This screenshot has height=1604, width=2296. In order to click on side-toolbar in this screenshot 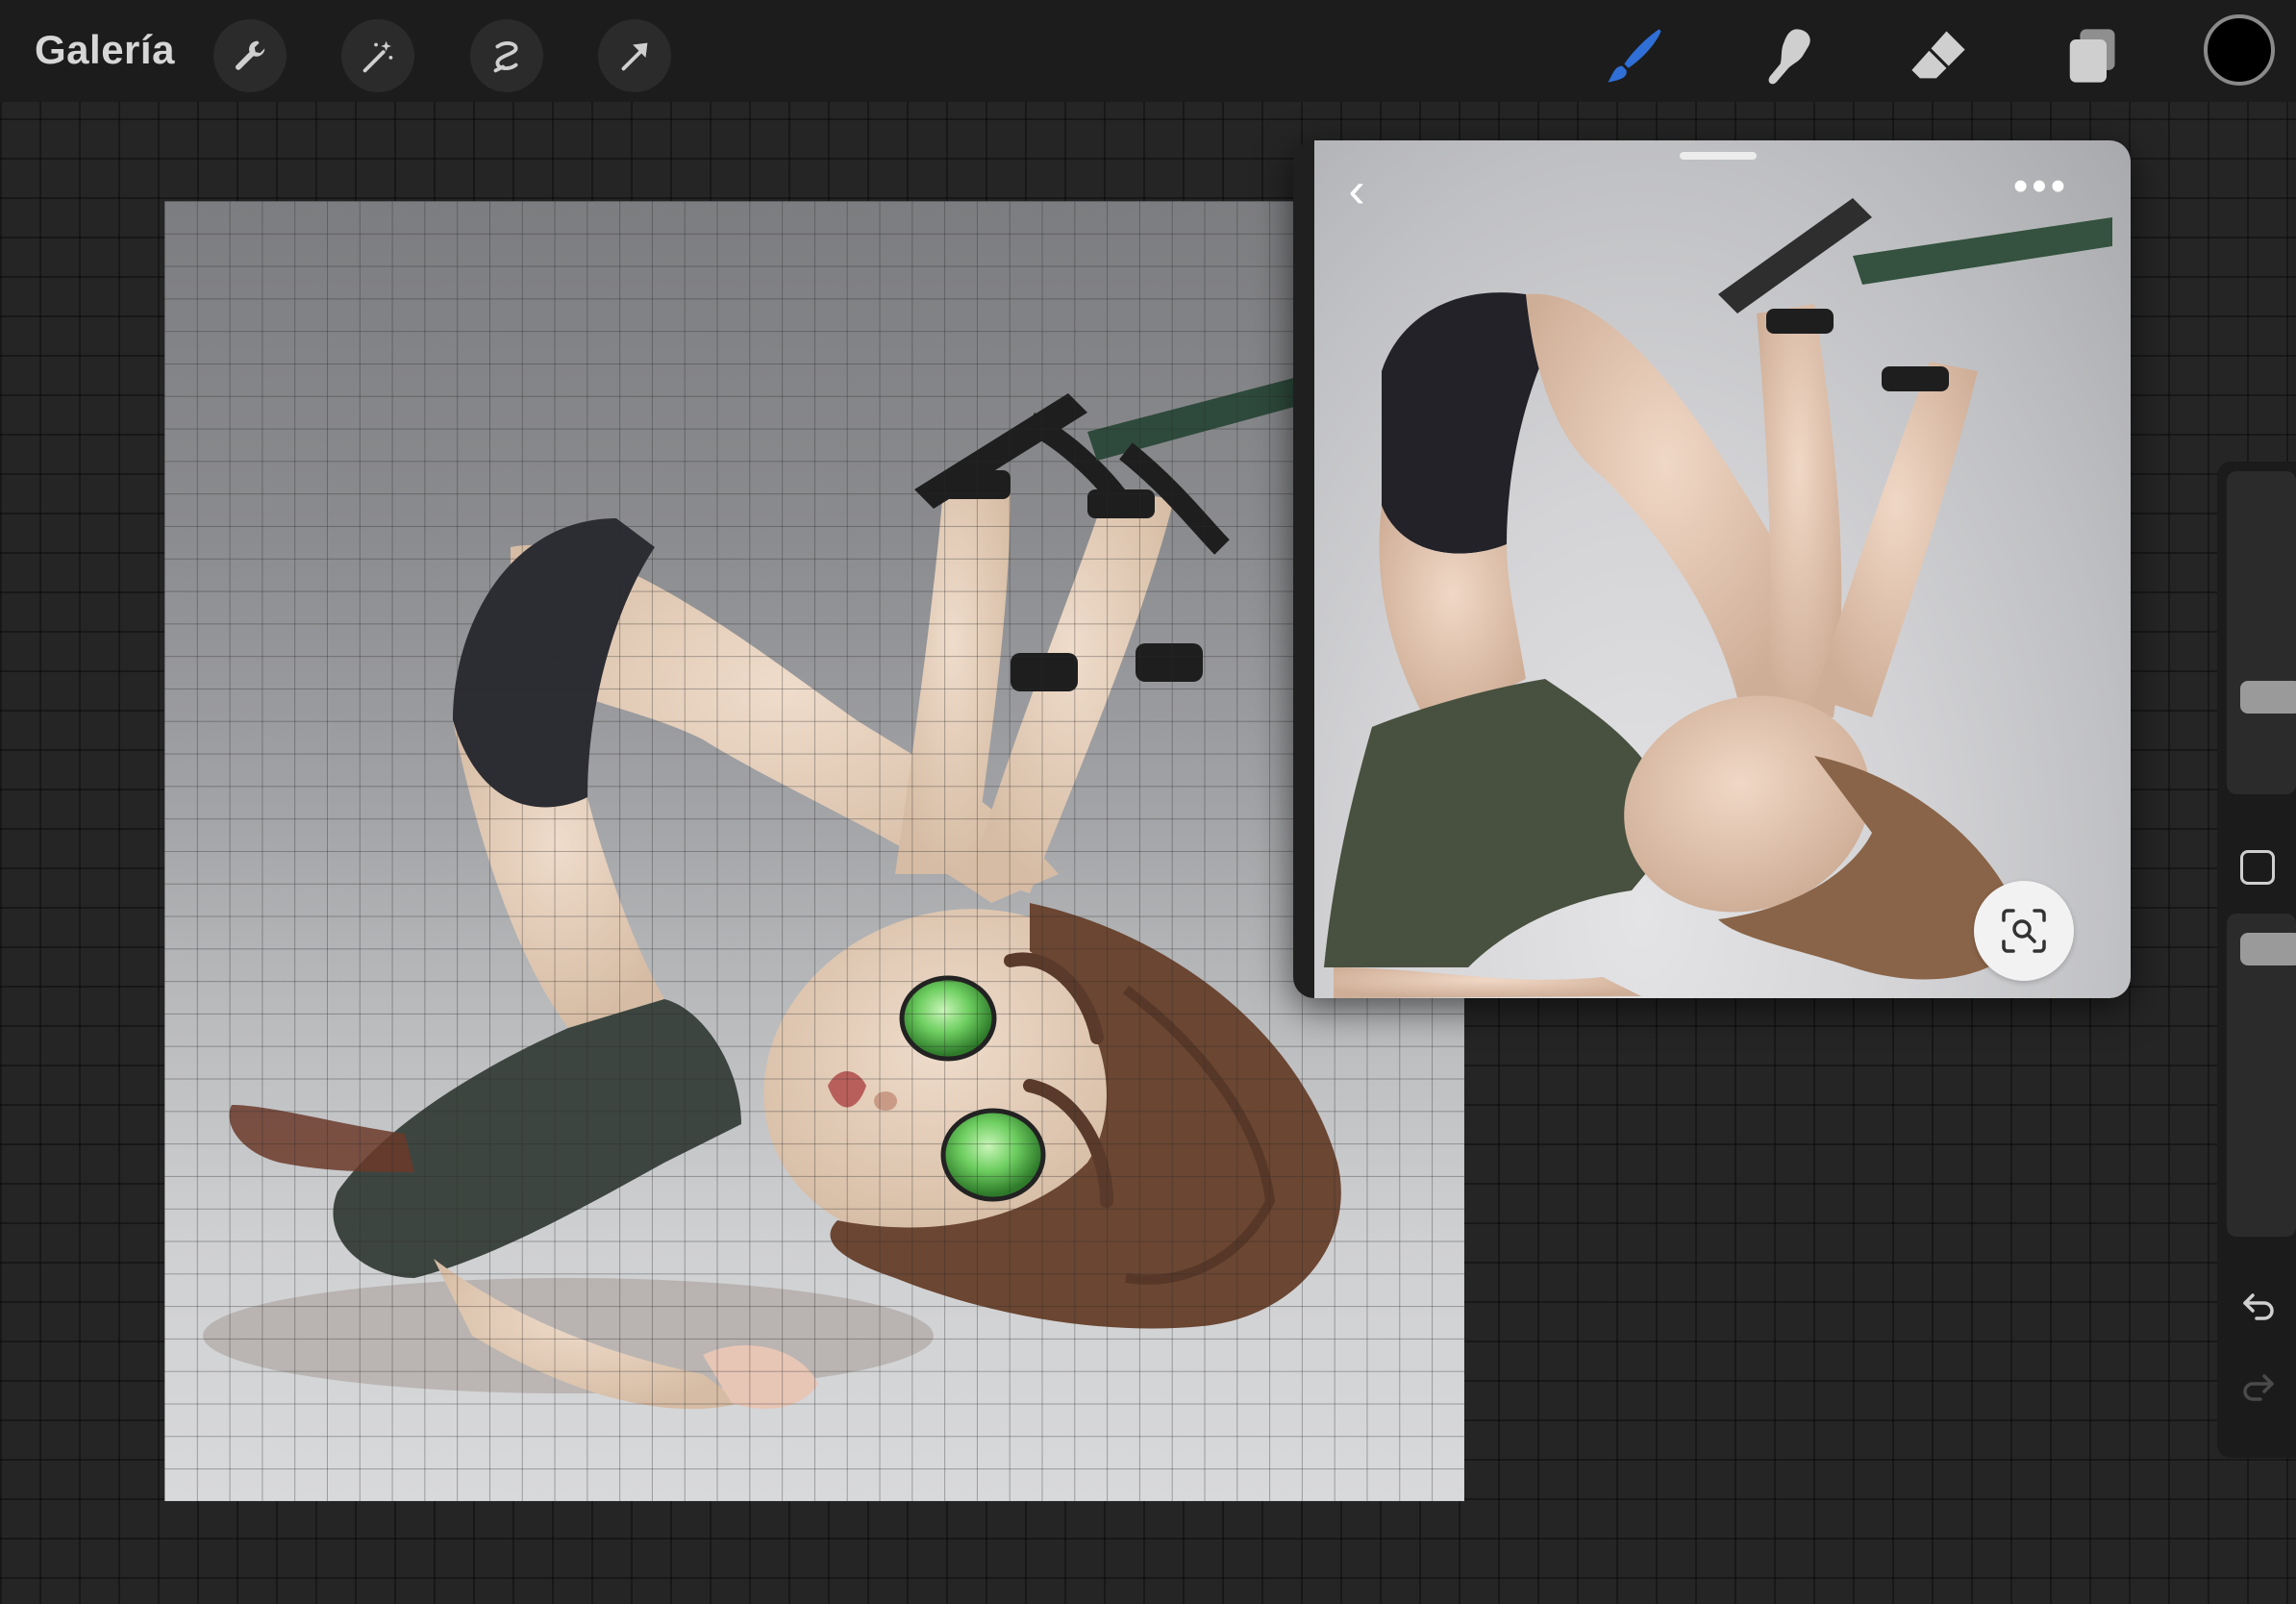, I will do `click(2256, 960)`.